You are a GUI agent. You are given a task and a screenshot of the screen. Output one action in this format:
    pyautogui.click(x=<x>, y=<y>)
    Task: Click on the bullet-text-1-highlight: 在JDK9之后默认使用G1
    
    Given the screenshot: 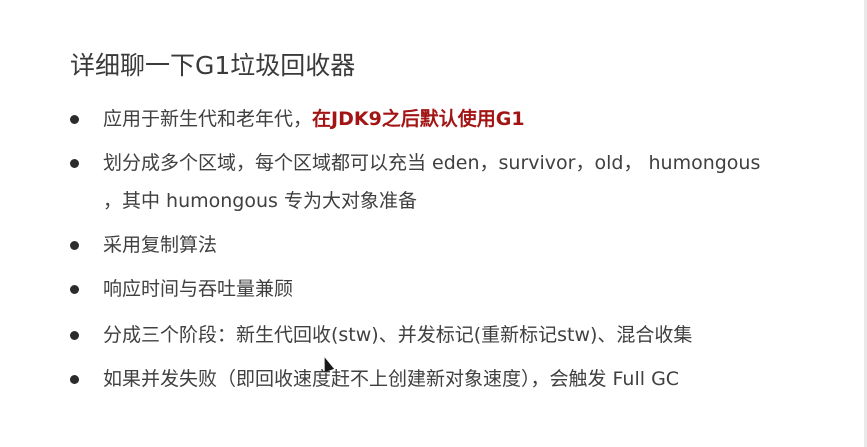 What is the action you would take?
    pyautogui.click(x=418, y=119)
    